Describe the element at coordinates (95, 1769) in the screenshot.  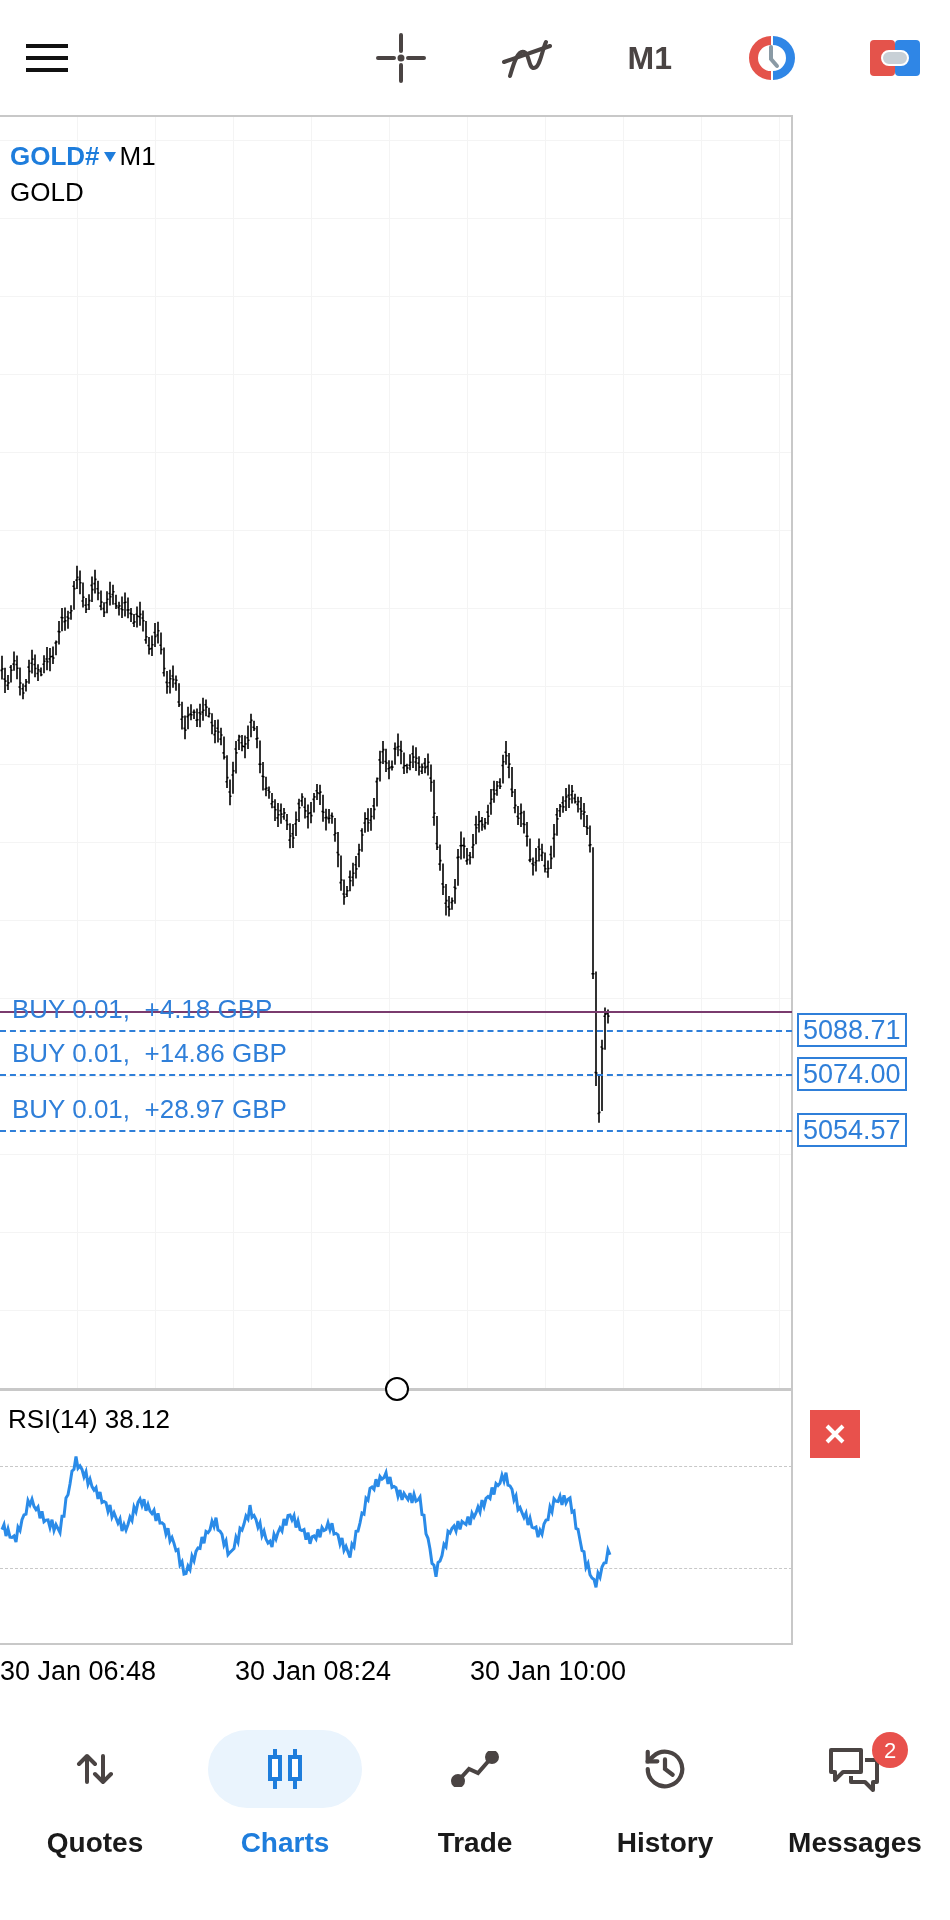
I see `up-down-arrows-icon` at that location.